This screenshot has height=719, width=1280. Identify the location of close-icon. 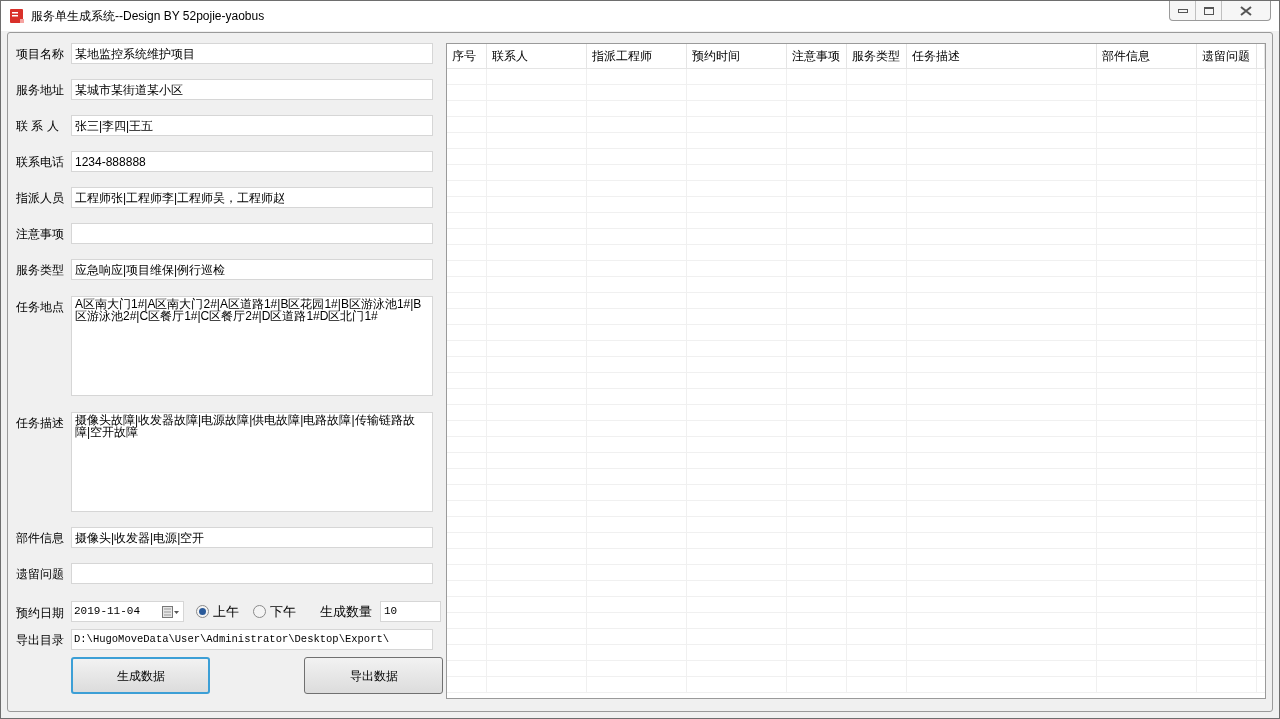
(1246, 10).